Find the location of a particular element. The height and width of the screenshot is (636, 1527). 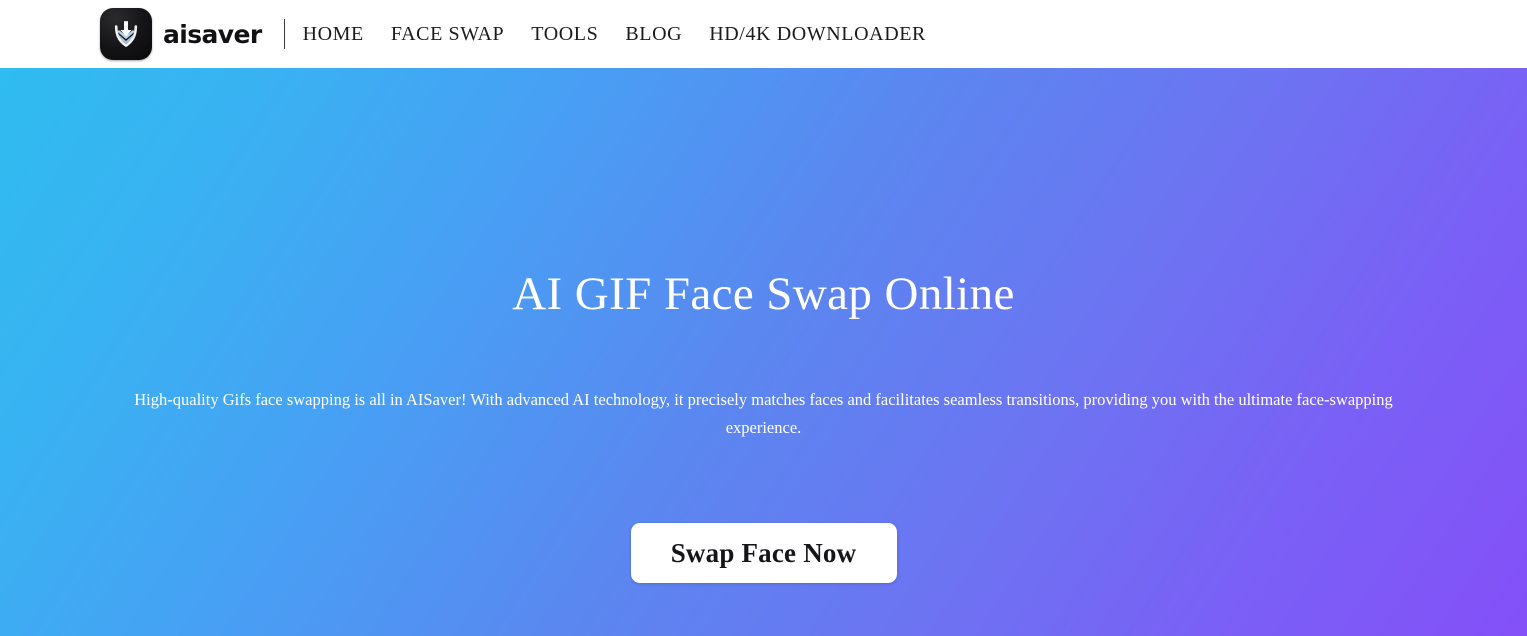

nav-link-face-swap: FACE SWAP is located at coordinates (447, 34).